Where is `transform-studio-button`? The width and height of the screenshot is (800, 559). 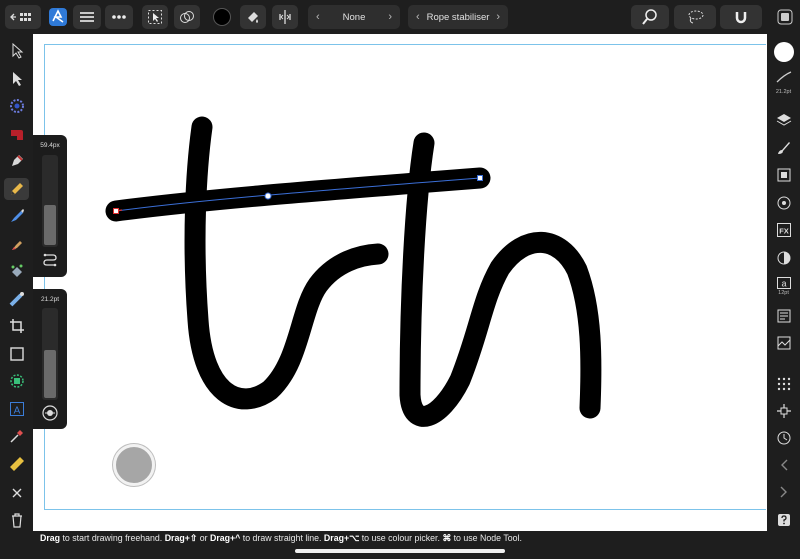
transform-studio-button is located at coordinates (783, 175).